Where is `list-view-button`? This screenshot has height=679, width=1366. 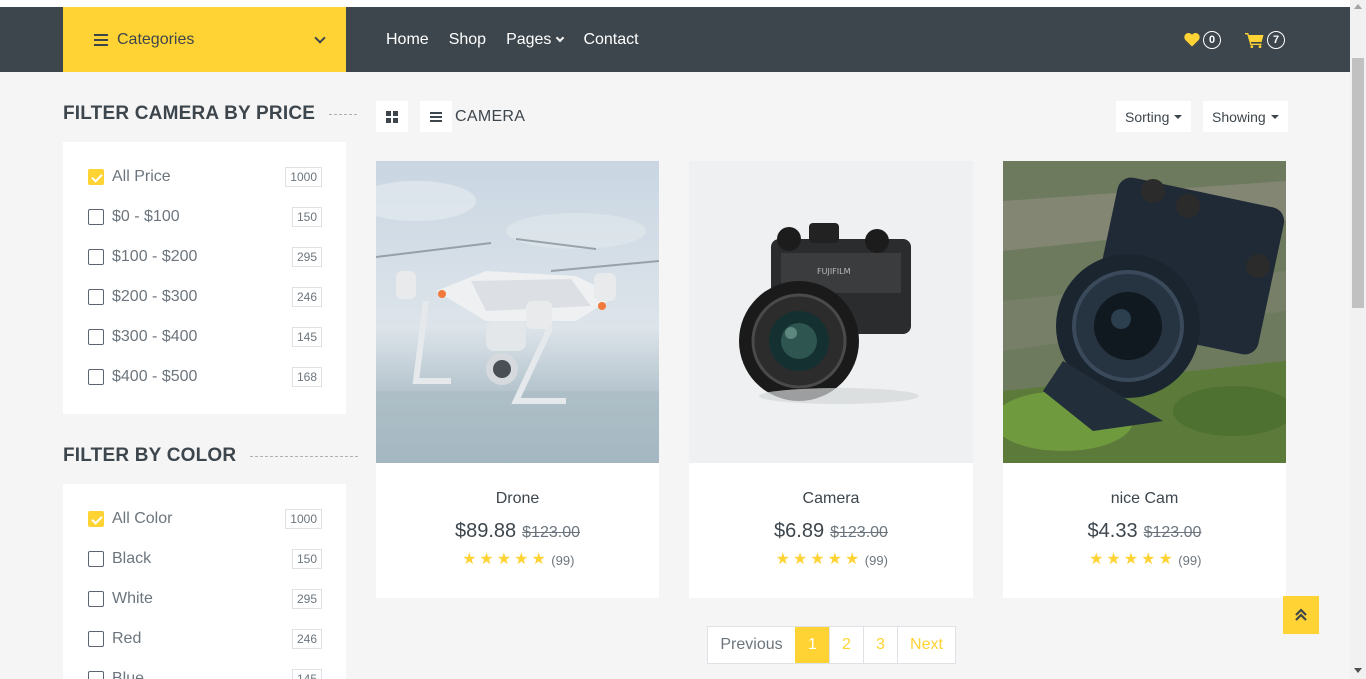 list-view-button is located at coordinates (436, 116).